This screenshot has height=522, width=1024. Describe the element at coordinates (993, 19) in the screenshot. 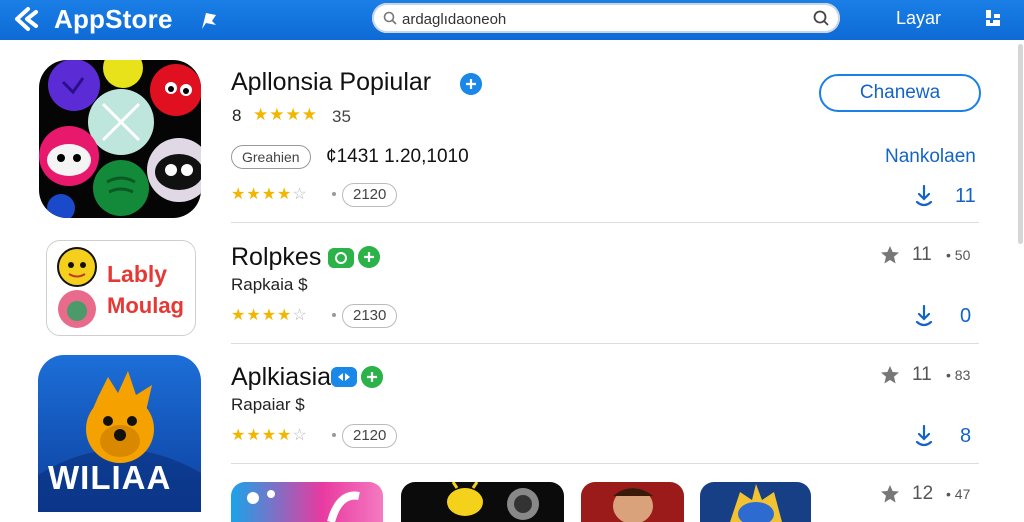

I see `grid-icon` at that location.